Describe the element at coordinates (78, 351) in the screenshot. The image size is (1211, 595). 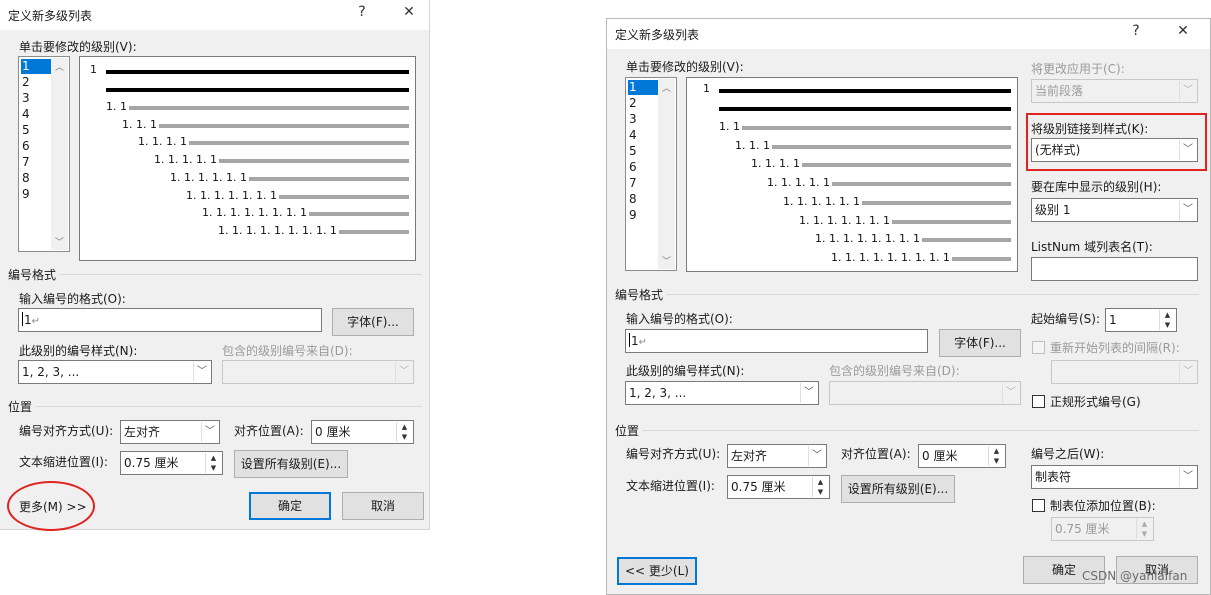
I see `number-style-label: 此级别的编号样式(N):` at that location.